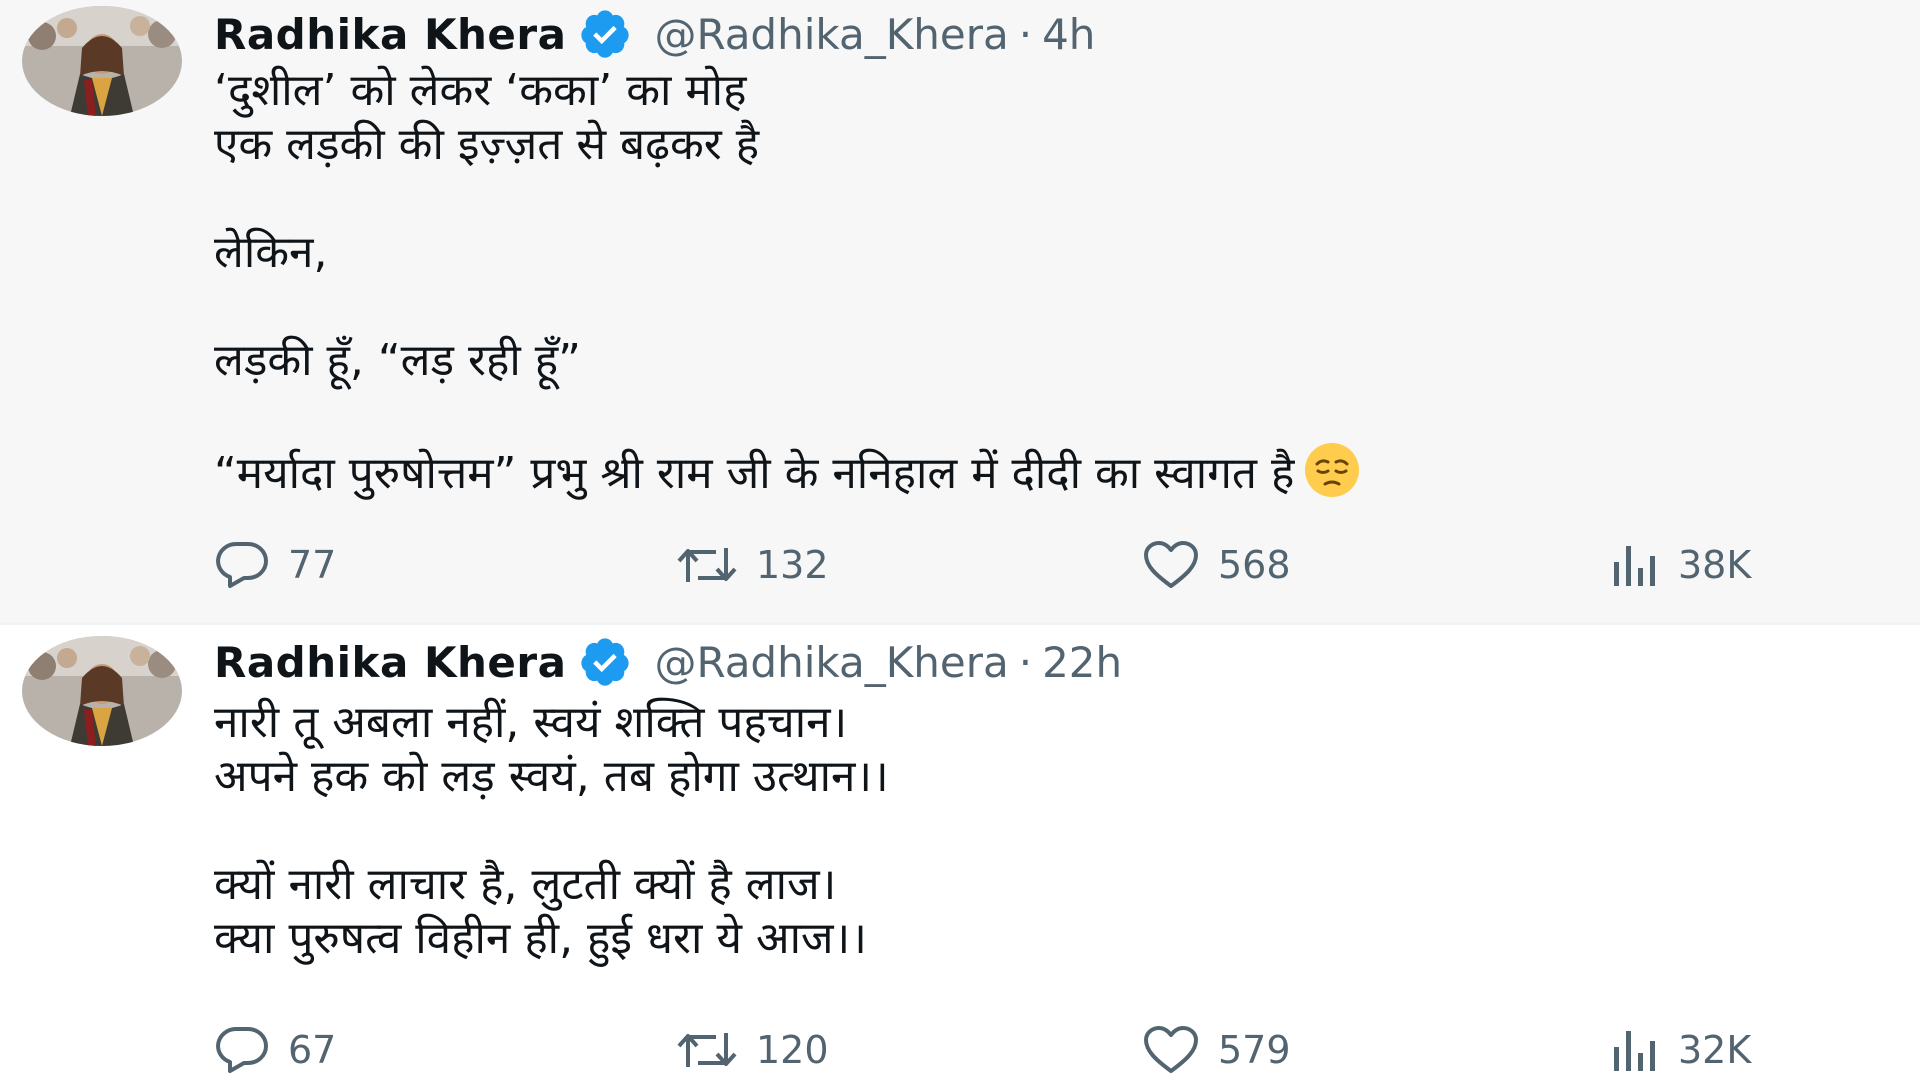 The width and height of the screenshot is (1920, 1080). Describe the element at coordinates (1715, 565) in the screenshot. I see `views-count: 38K` at that location.